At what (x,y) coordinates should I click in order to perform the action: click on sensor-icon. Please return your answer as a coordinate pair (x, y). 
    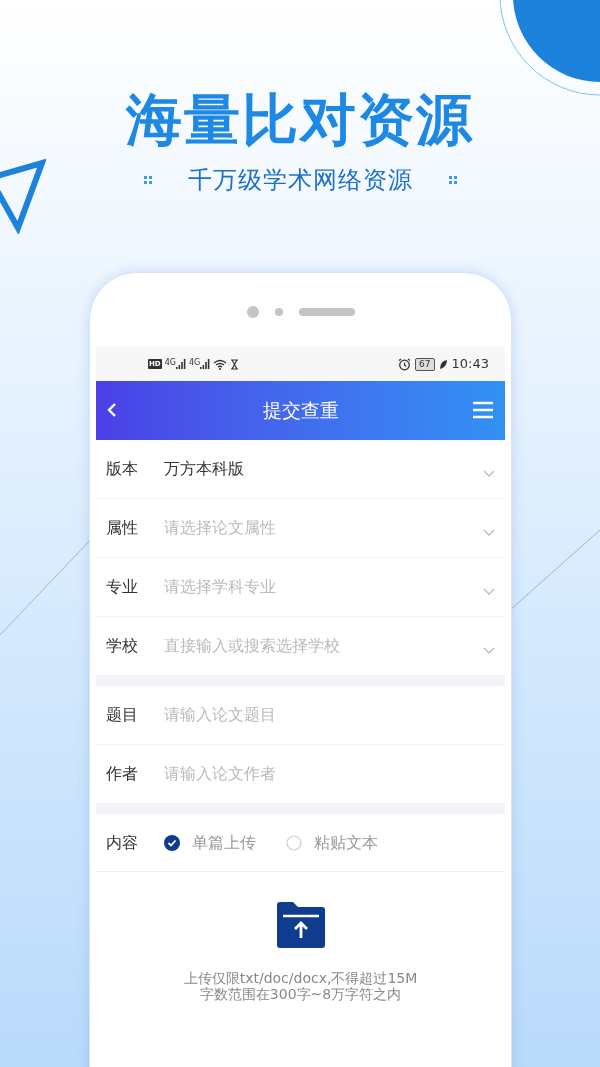
    Looking at the image, I should click on (278, 312).